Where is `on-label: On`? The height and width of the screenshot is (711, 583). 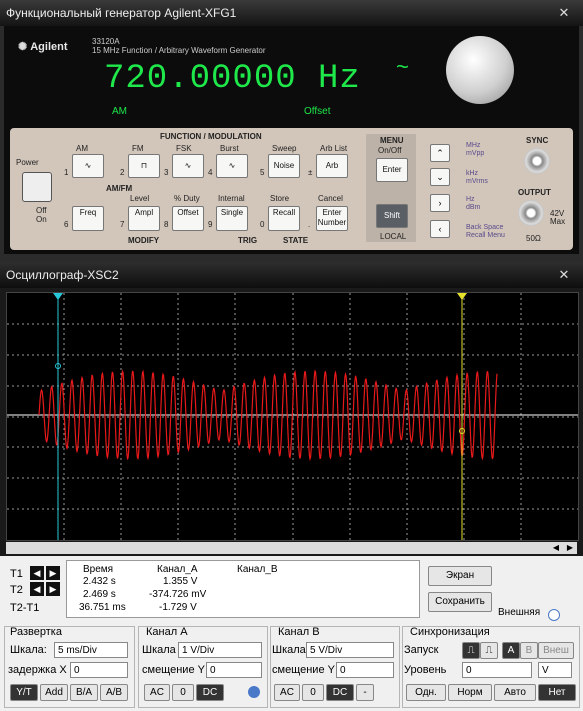
on-label: On is located at coordinates (41, 219).